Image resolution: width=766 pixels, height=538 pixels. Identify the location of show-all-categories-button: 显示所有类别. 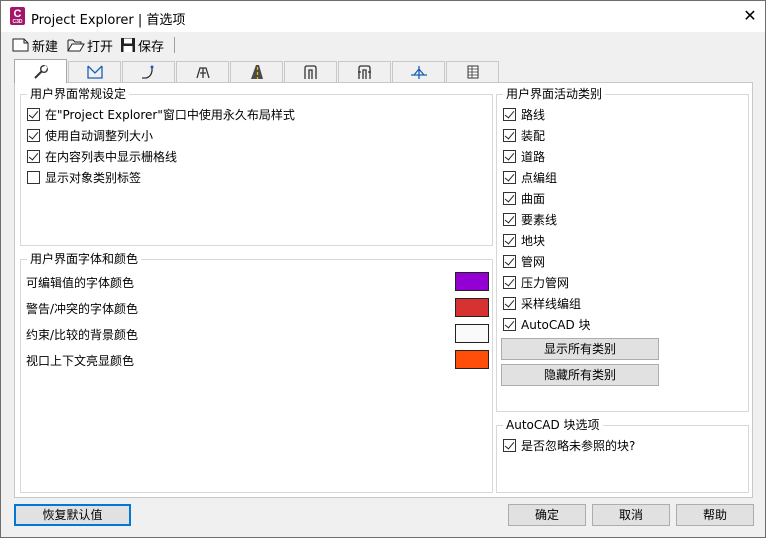
(580, 349).